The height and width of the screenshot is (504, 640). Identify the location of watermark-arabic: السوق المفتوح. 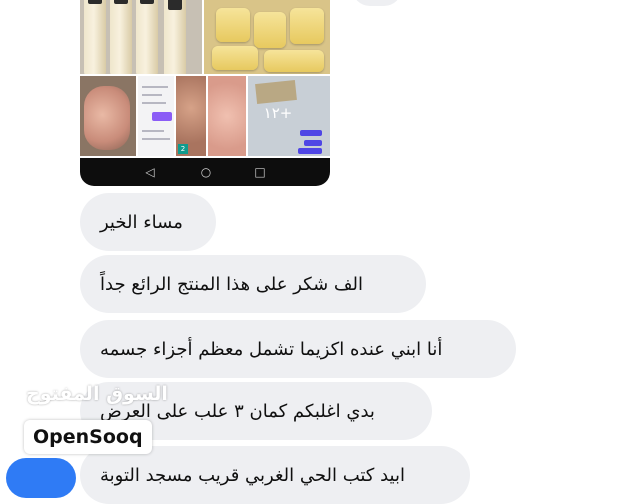
(97, 394).